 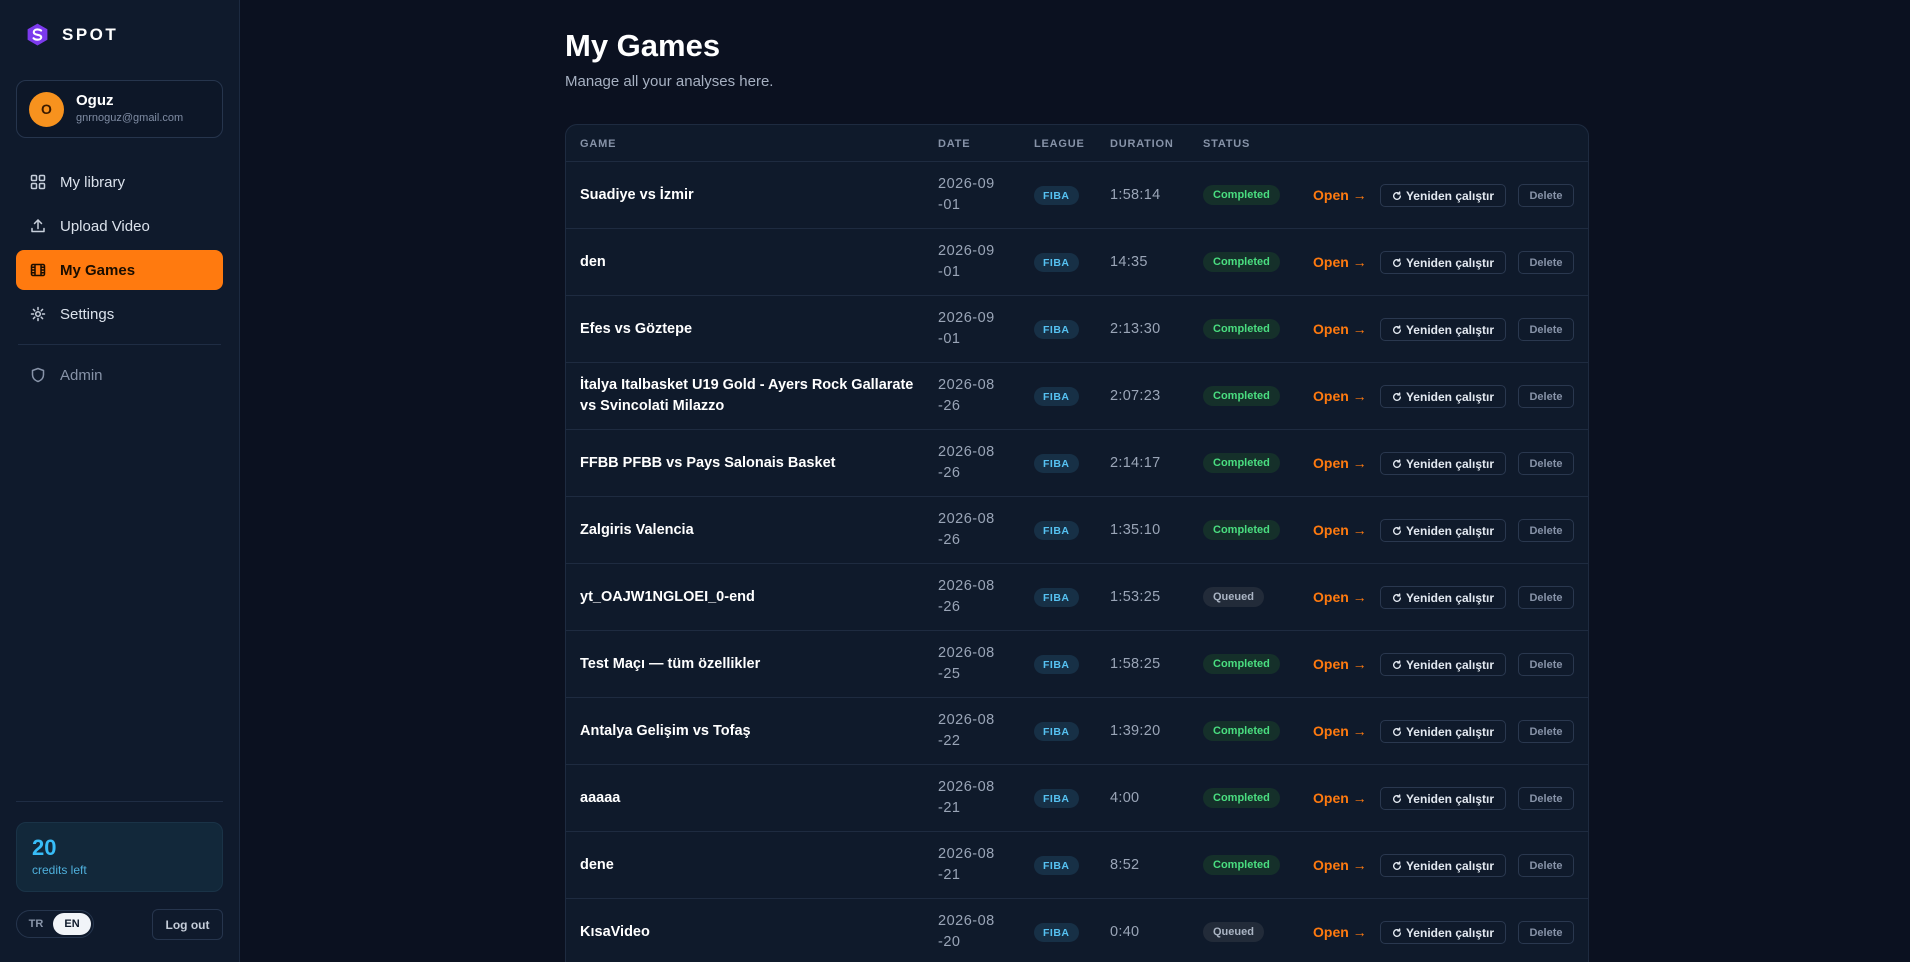 I want to click on table-header: GAME DATE LEAGUE DURATION STATUS, so click(x=1077, y=143).